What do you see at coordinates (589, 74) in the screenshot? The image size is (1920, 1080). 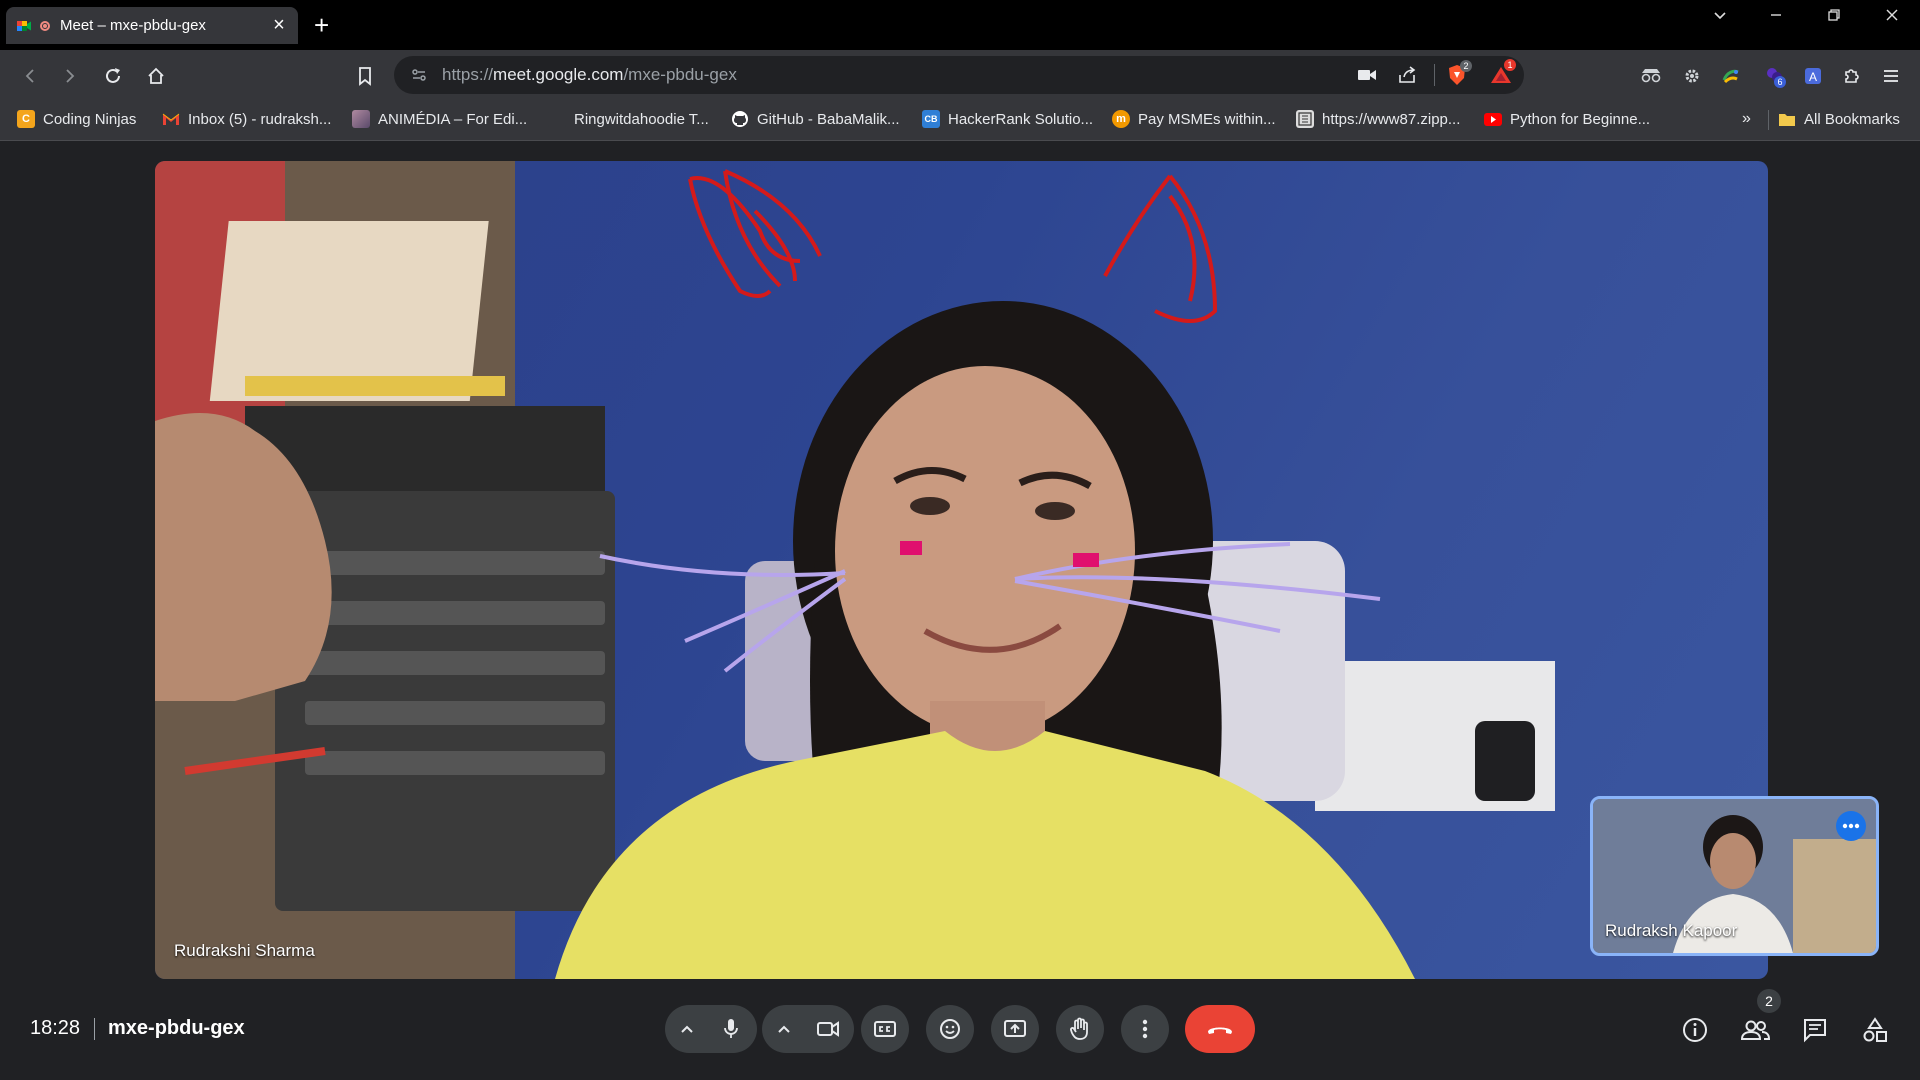 I see `url-text: https://meet.google.com/mxe-pbdu-gex` at bounding box center [589, 74].